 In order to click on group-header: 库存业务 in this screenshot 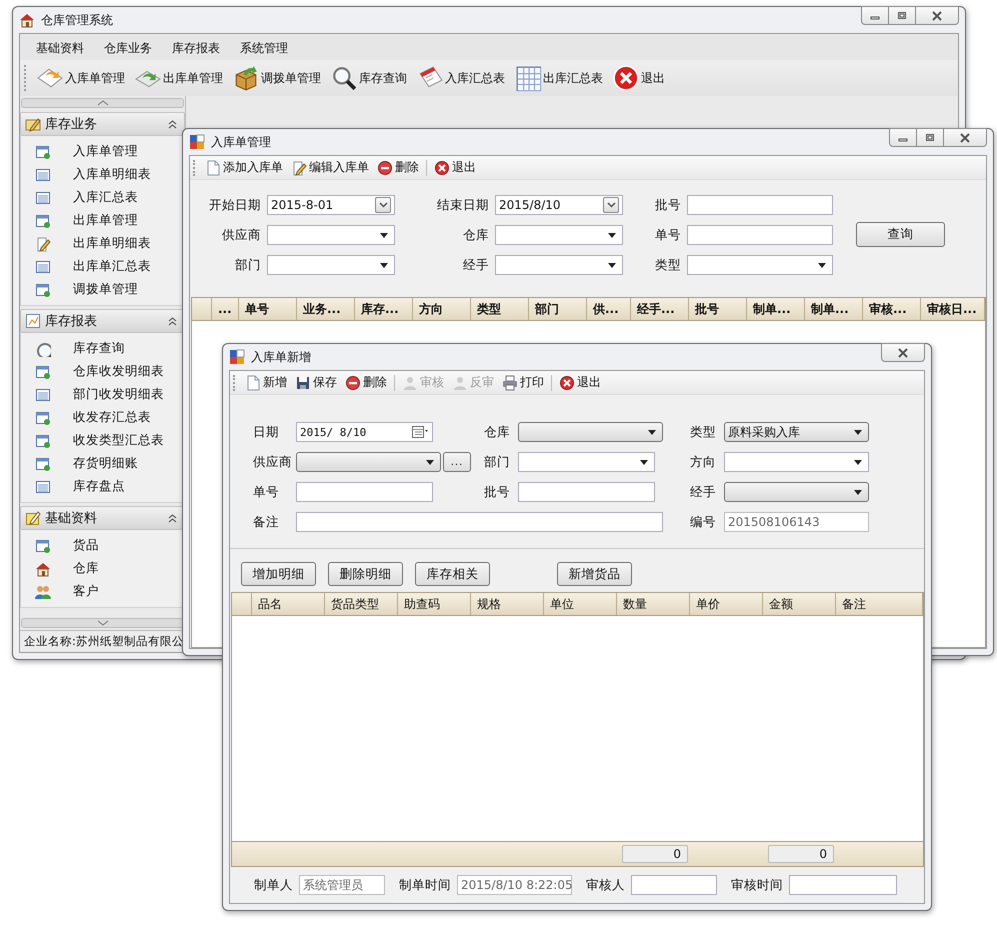, I will do `click(102, 124)`.